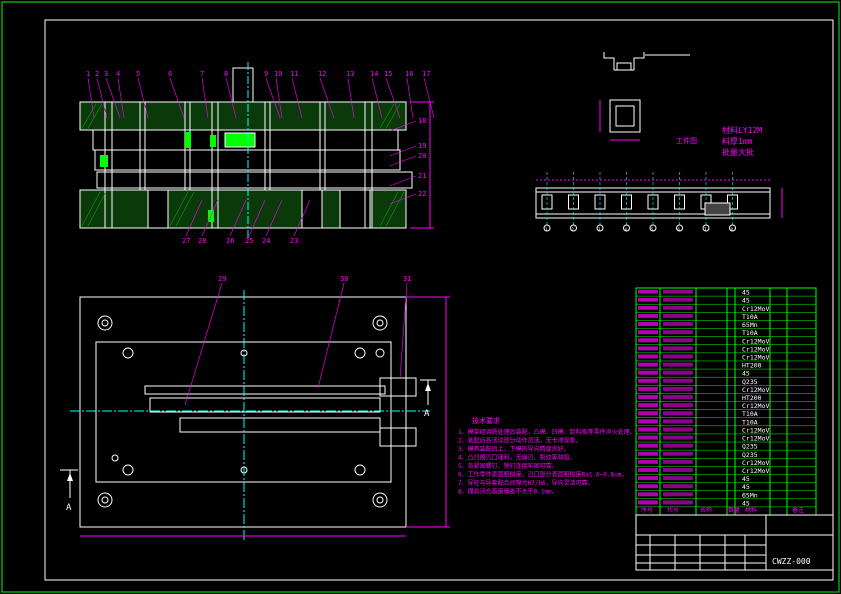 The image size is (841, 594). What do you see at coordinates (706, 510) in the screenshot?
I see `parts-header-cell: 名称` at bounding box center [706, 510].